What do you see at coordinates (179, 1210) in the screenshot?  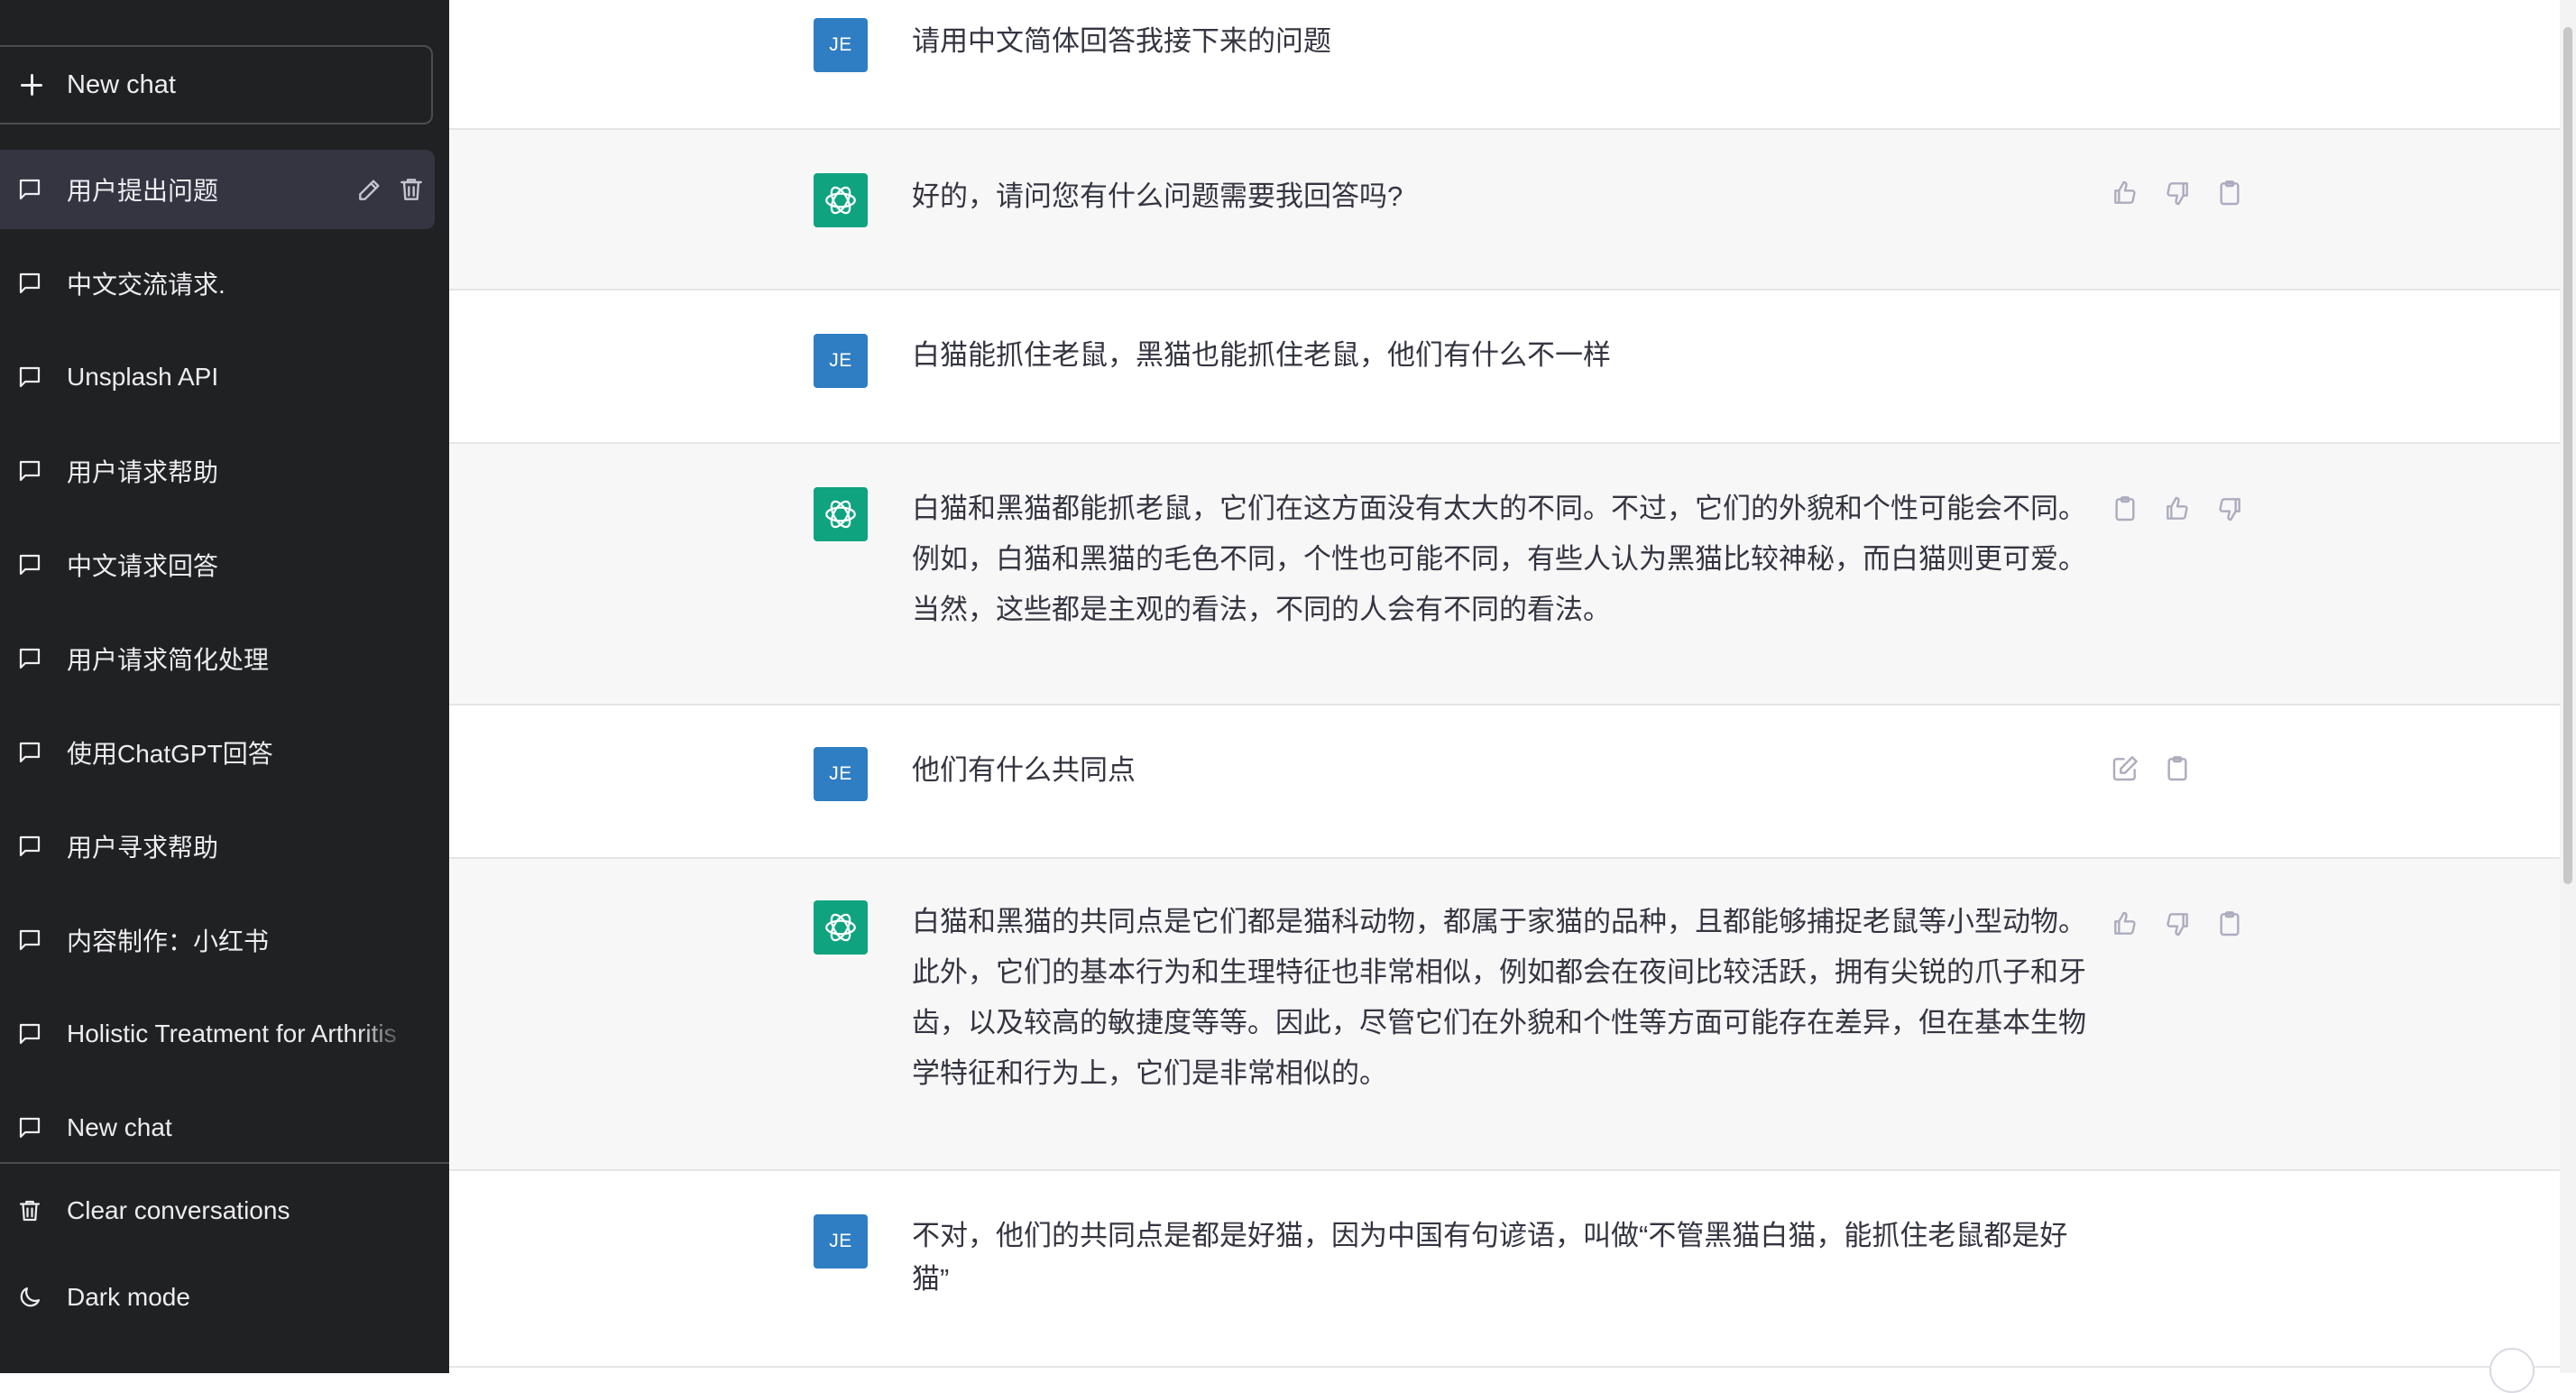 I see `clear-conversations-label: Clear conversations` at bounding box center [179, 1210].